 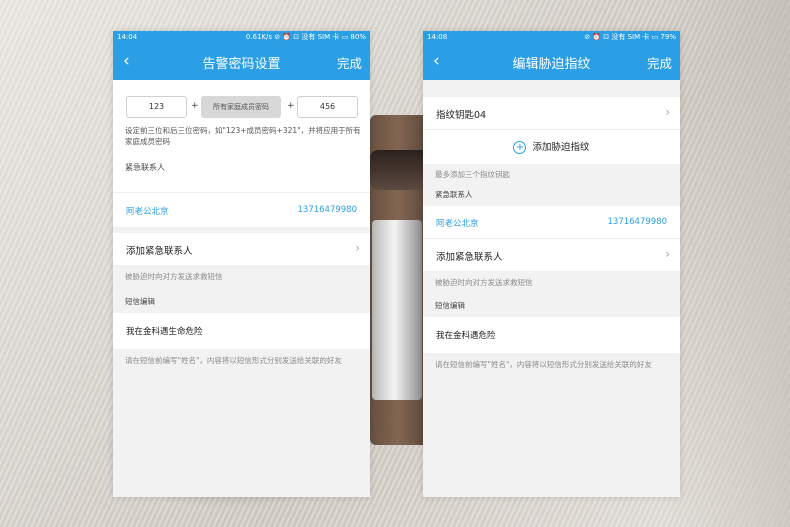 What do you see at coordinates (520, 147) in the screenshot?
I see `plus-circle-icon: +` at bounding box center [520, 147].